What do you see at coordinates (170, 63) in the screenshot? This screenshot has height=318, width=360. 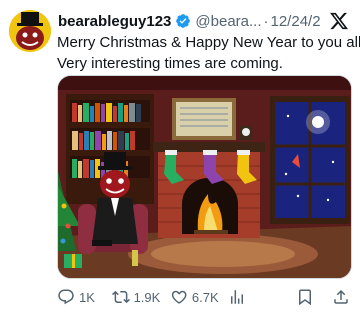 I see `tweet-text-line: Very interesting times are coming.` at bounding box center [170, 63].